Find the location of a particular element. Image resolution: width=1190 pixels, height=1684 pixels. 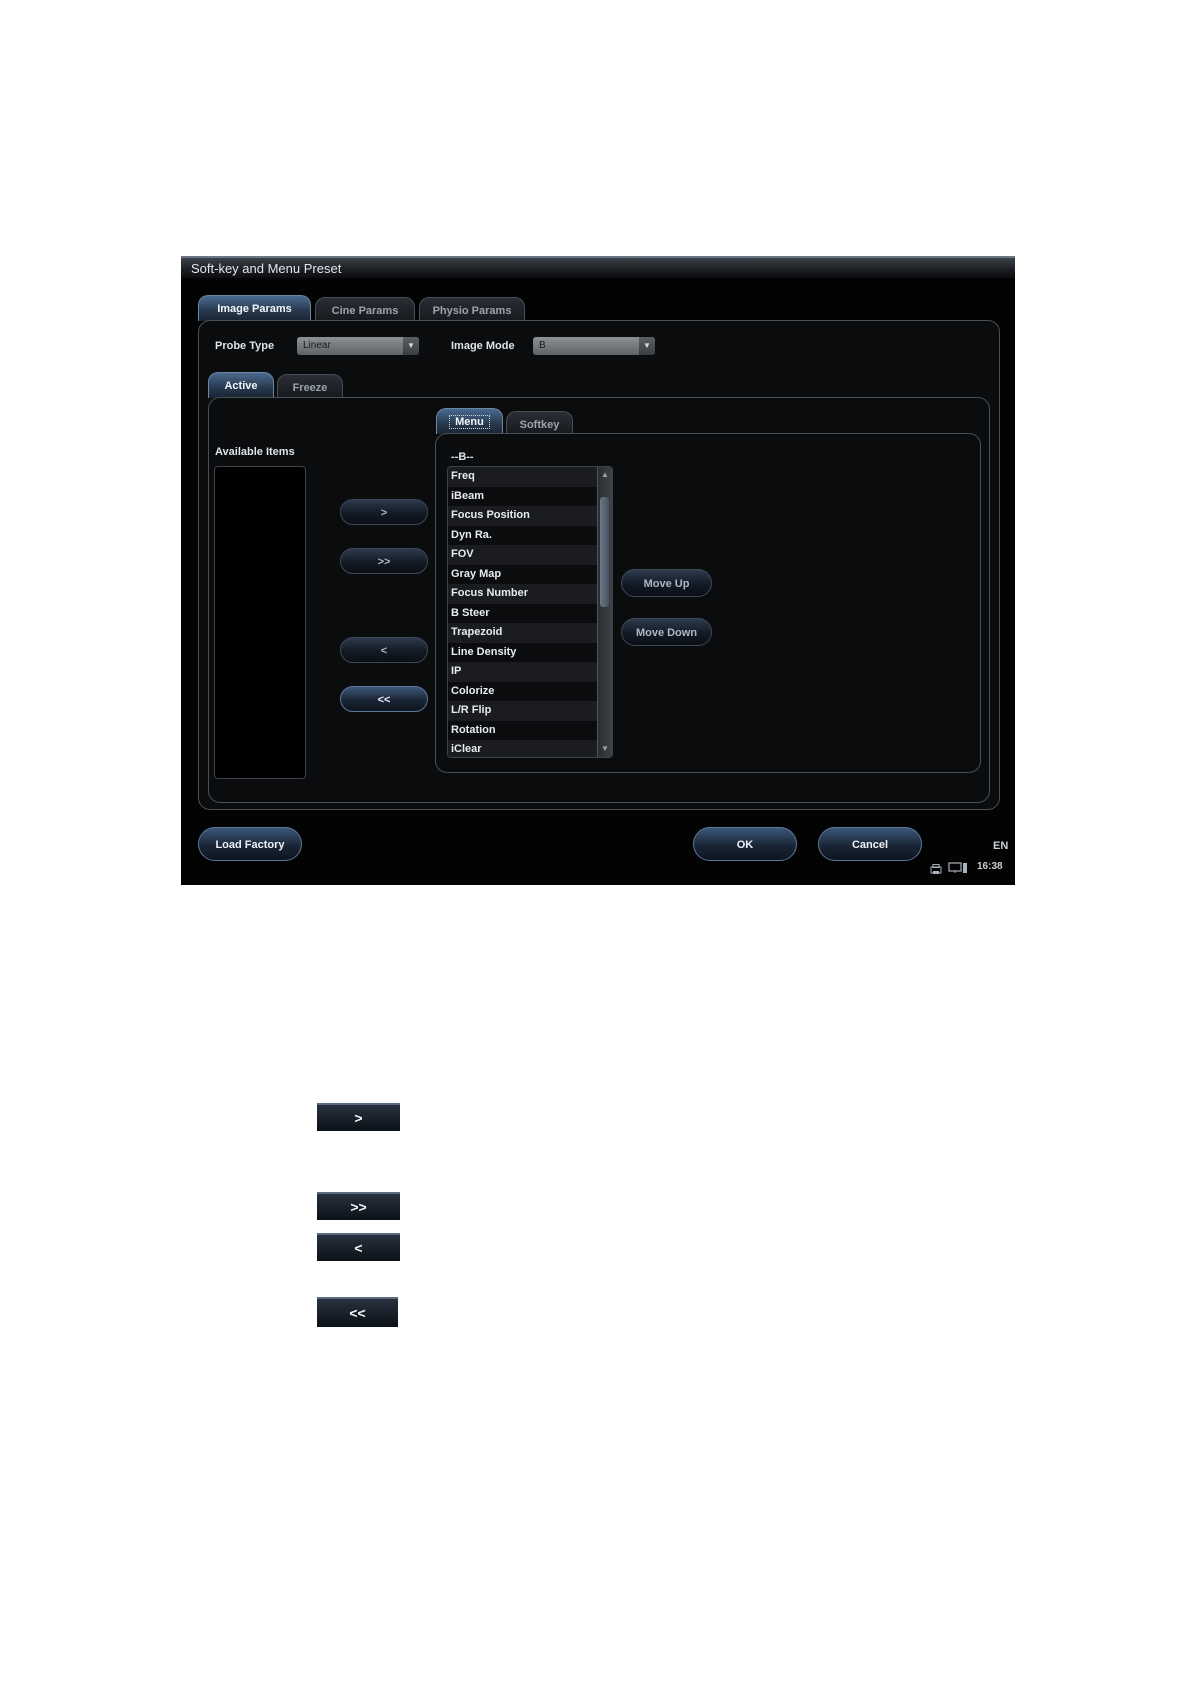

tab-active: Active is located at coordinates (241, 385).